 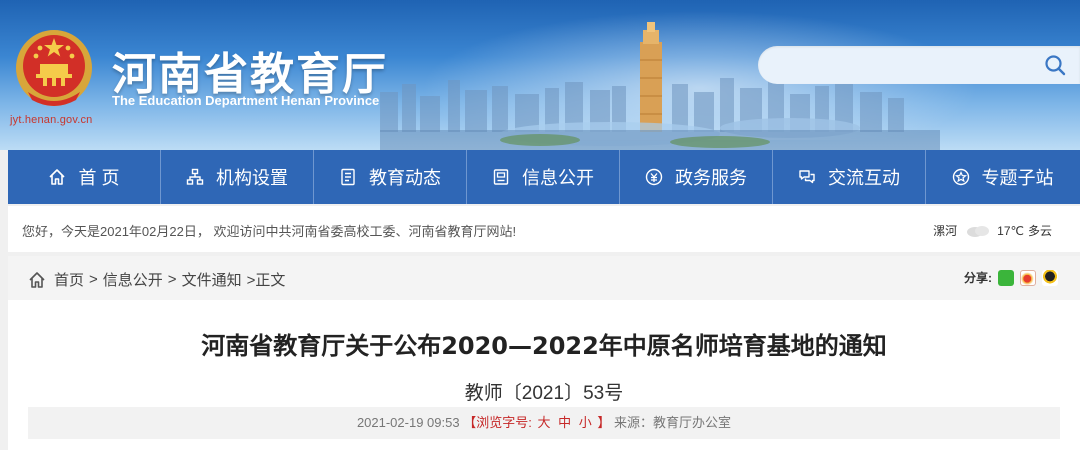 What do you see at coordinates (544, 393) in the screenshot?
I see `document-number: 教师〔2021〕53号` at bounding box center [544, 393].